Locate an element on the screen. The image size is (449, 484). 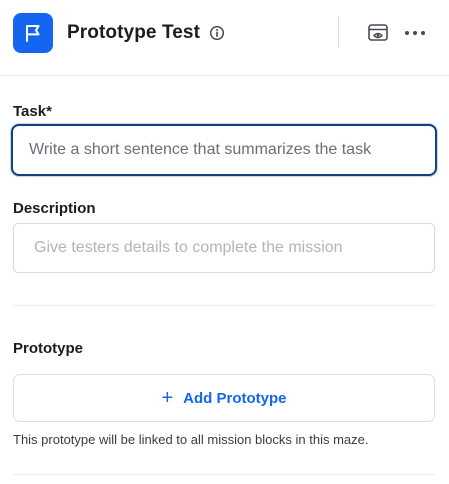
more-icon is located at coordinates (415, 33).